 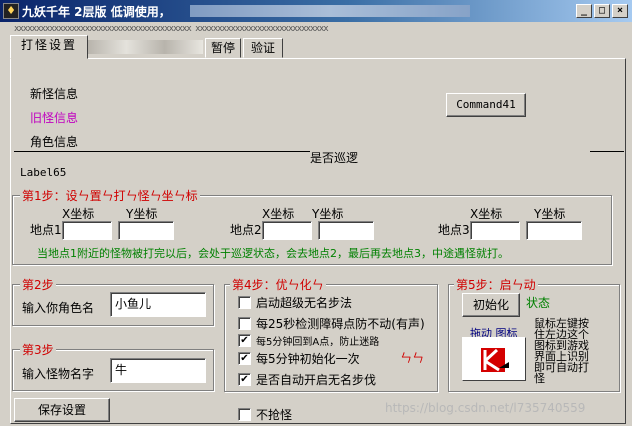 I want to click on point1-y-input, so click(x=146, y=230).